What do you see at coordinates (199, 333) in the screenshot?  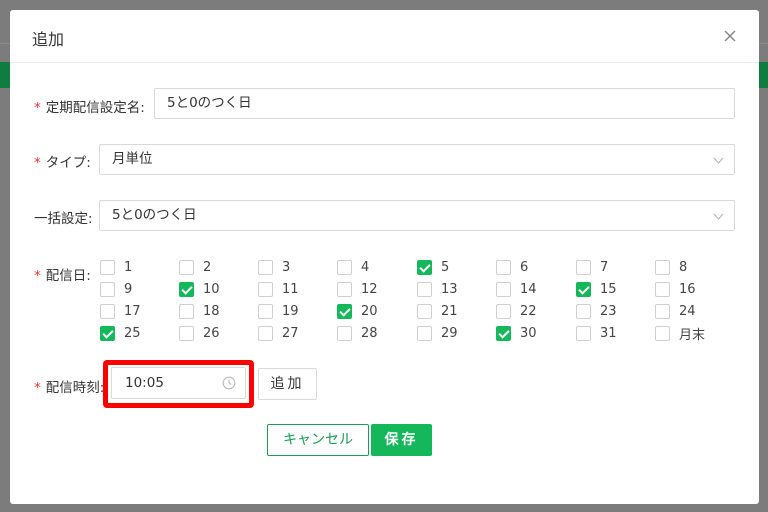 I see `day-checkbox: 26` at bounding box center [199, 333].